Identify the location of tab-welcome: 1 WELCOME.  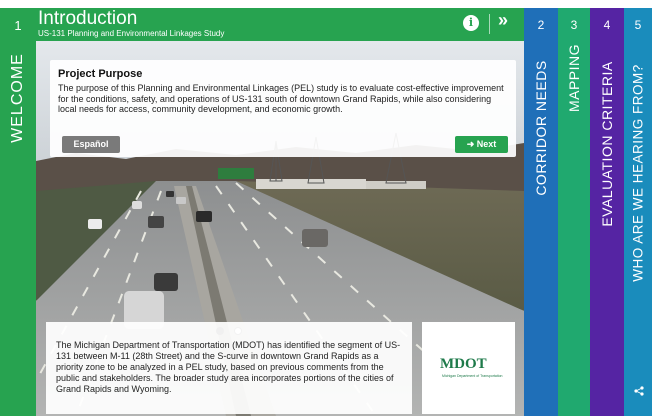
(18, 212).